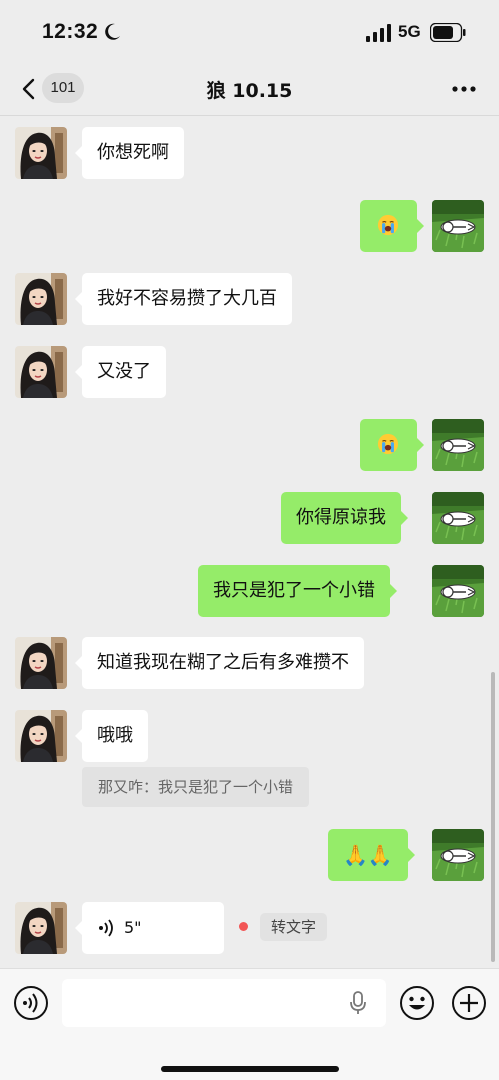  Describe the element at coordinates (250, 1069) in the screenshot. I see `home-indicator` at that location.